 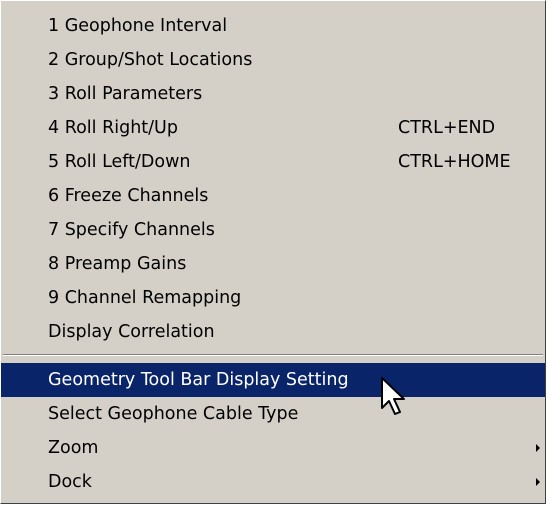 What do you see at coordinates (70, 482) in the screenshot?
I see `menu-item-label: Dock` at bounding box center [70, 482].